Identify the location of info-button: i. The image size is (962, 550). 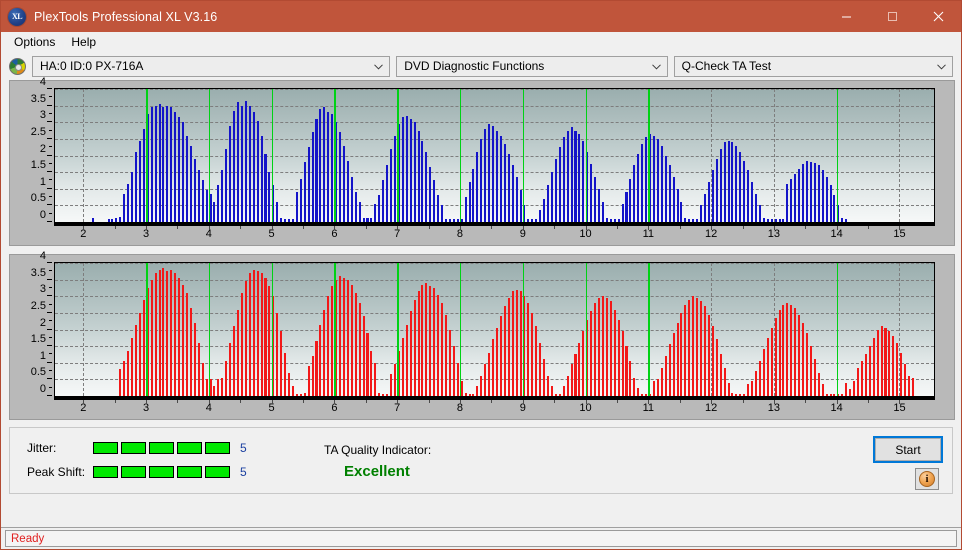
(927, 479).